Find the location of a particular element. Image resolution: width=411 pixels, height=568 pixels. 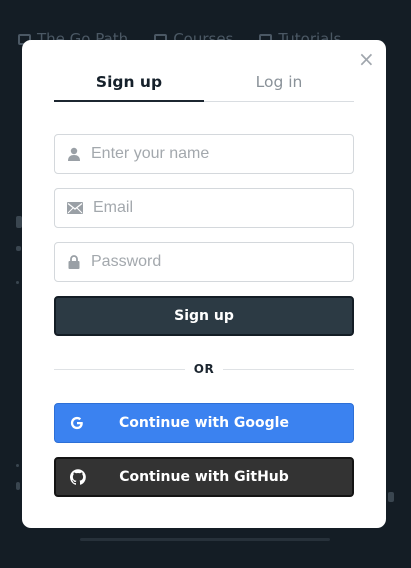

name-field is located at coordinates (204, 154).